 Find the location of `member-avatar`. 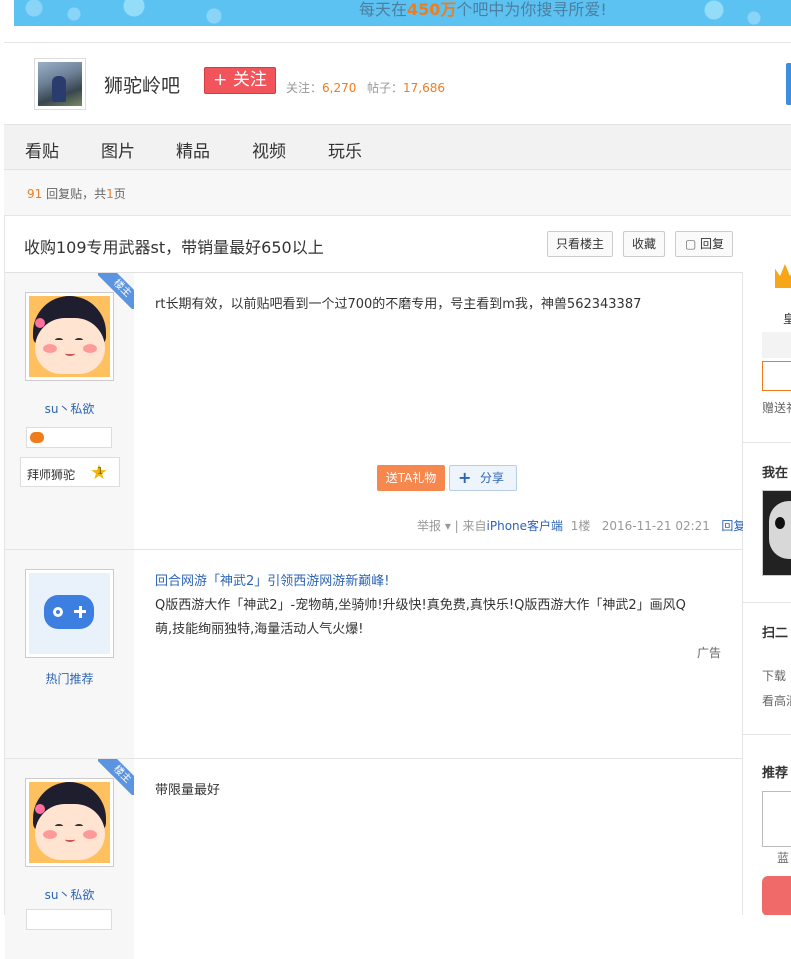

member-avatar is located at coordinates (776, 533).